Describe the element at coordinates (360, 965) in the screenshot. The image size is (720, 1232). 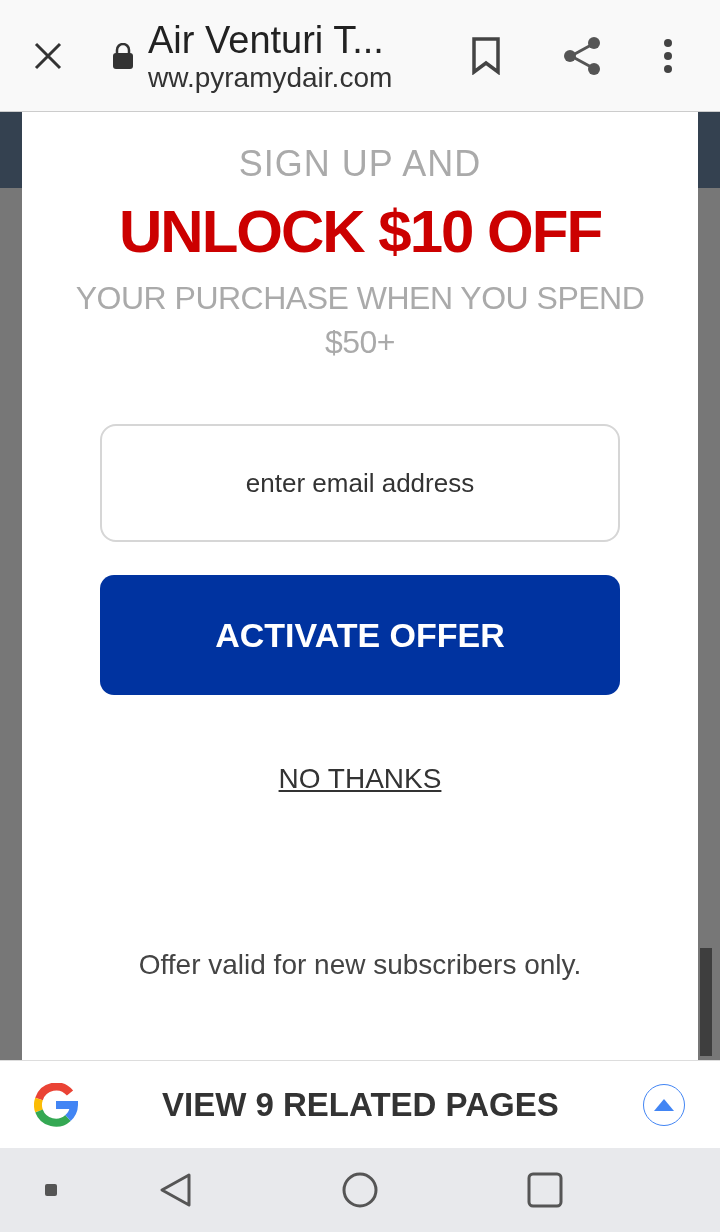
I see `offer-note: Offer valid for new subscribers only.` at that location.